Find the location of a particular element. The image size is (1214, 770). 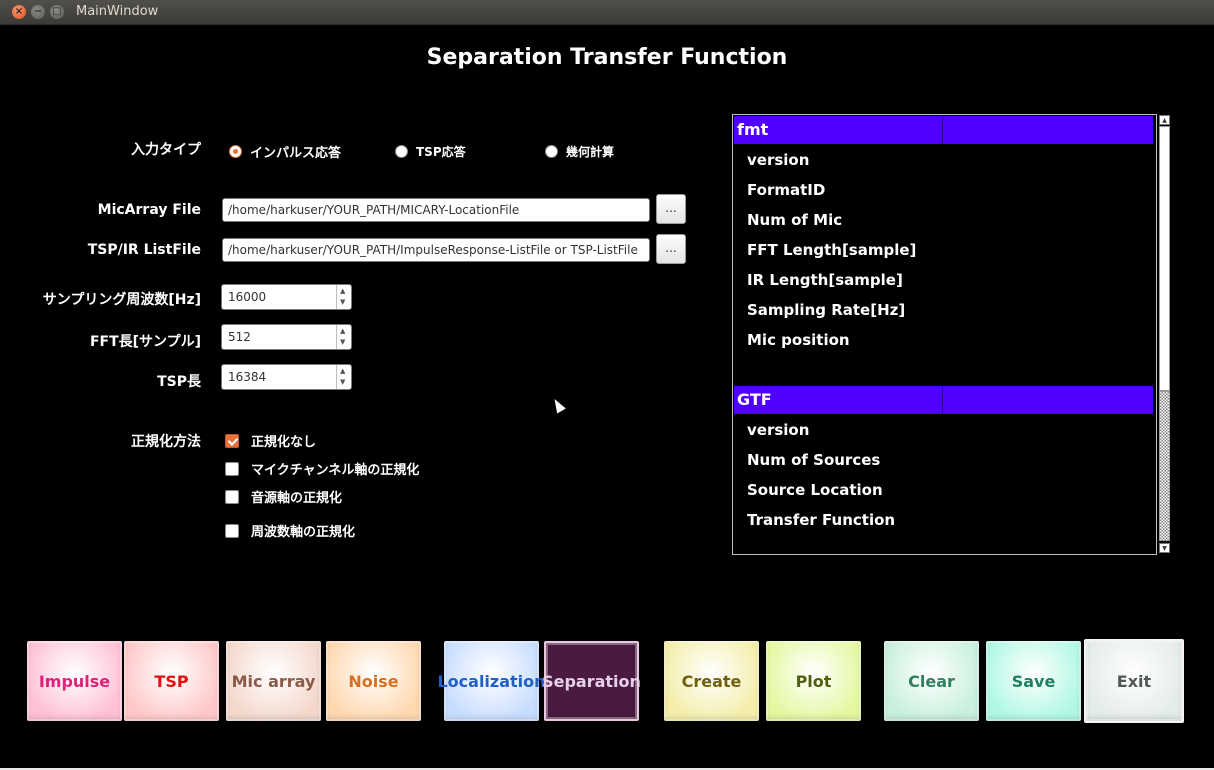

clear-button: Clear is located at coordinates (931, 681).